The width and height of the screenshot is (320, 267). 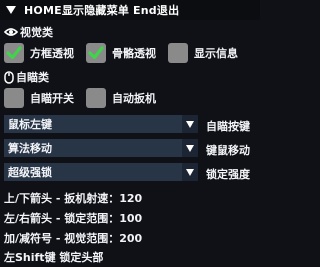 I want to click on lock-strength-combo: 超级强锁, so click(x=101, y=172).